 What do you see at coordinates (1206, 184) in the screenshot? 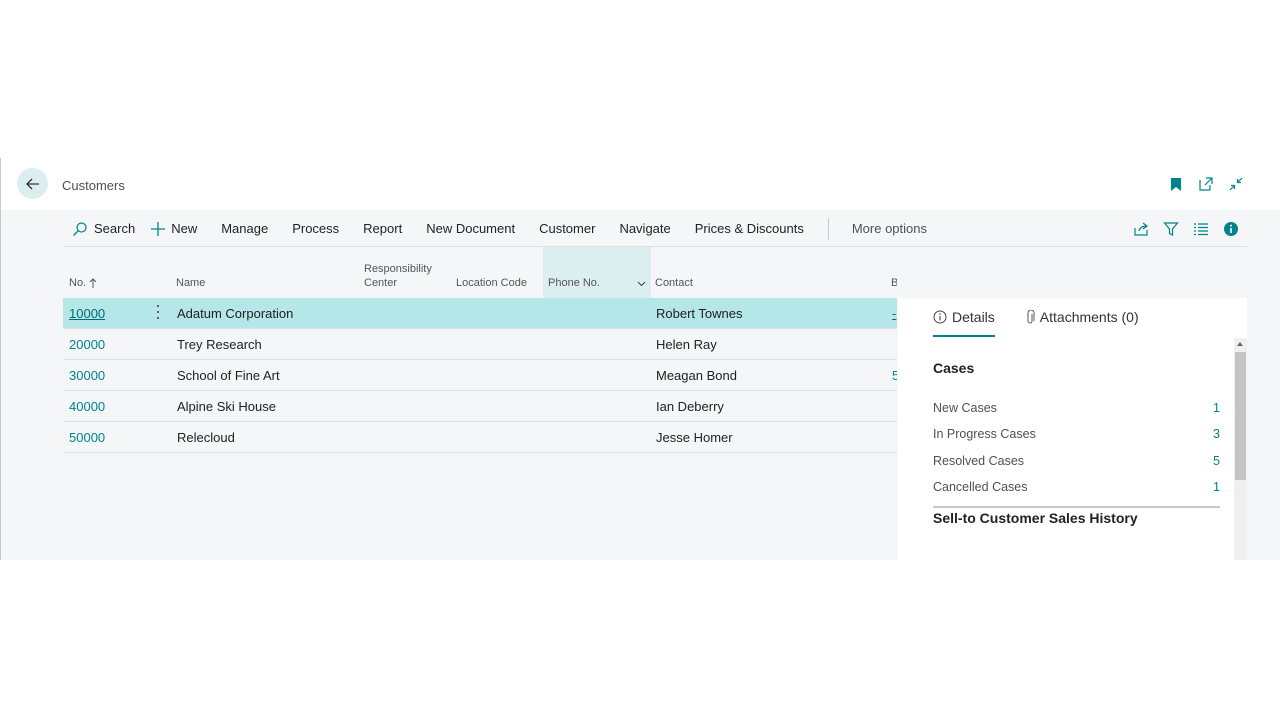
I see `open-new-window-icon` at bounding box center [1206, 184].